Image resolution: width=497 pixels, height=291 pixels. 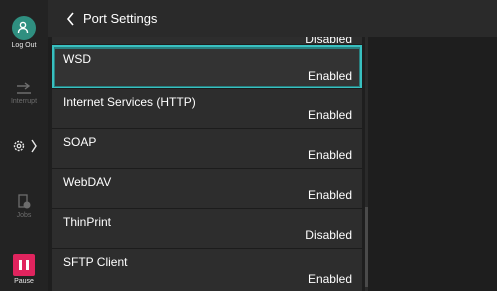 What do you see at coordinates (87, 222) in the screenshot?
I see `list-item-label: ThinPrint` at bounding box center [87, 222].